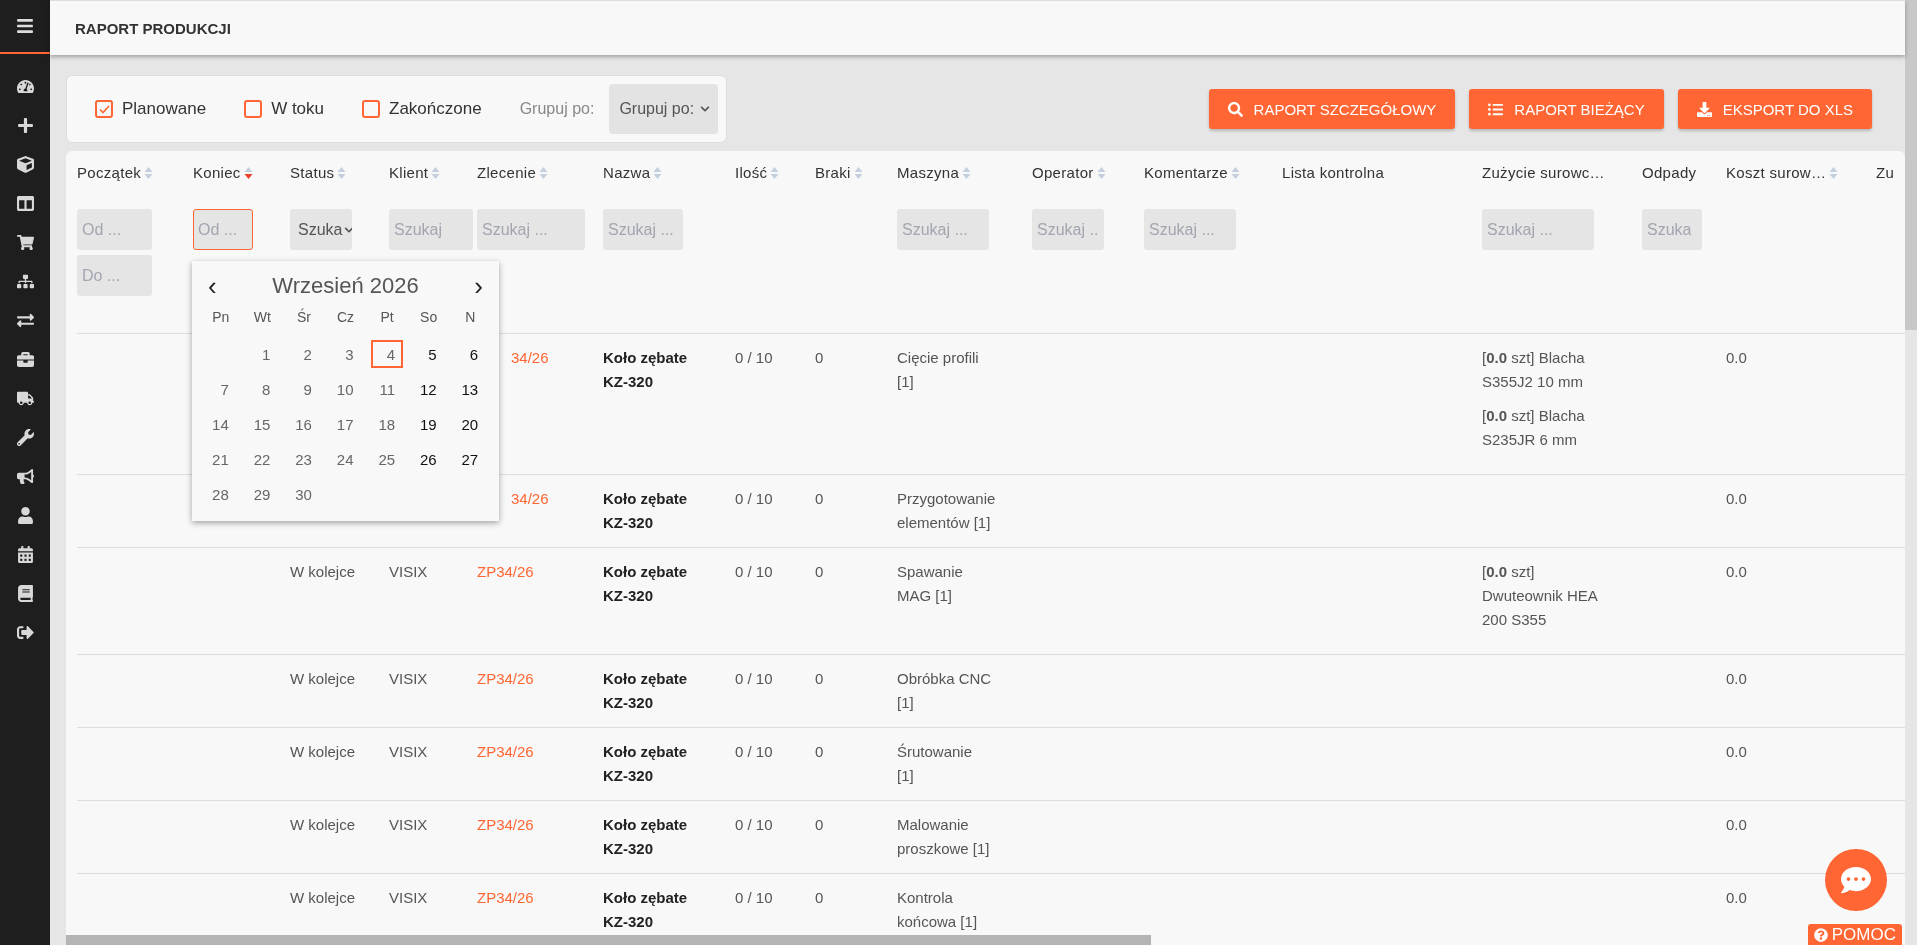 Image resolution: width=1917 pixels, height=945 pixels. Describe the element at coordinates (303, 459) in the screenshot. I see `calendar-day: 23` at that location.